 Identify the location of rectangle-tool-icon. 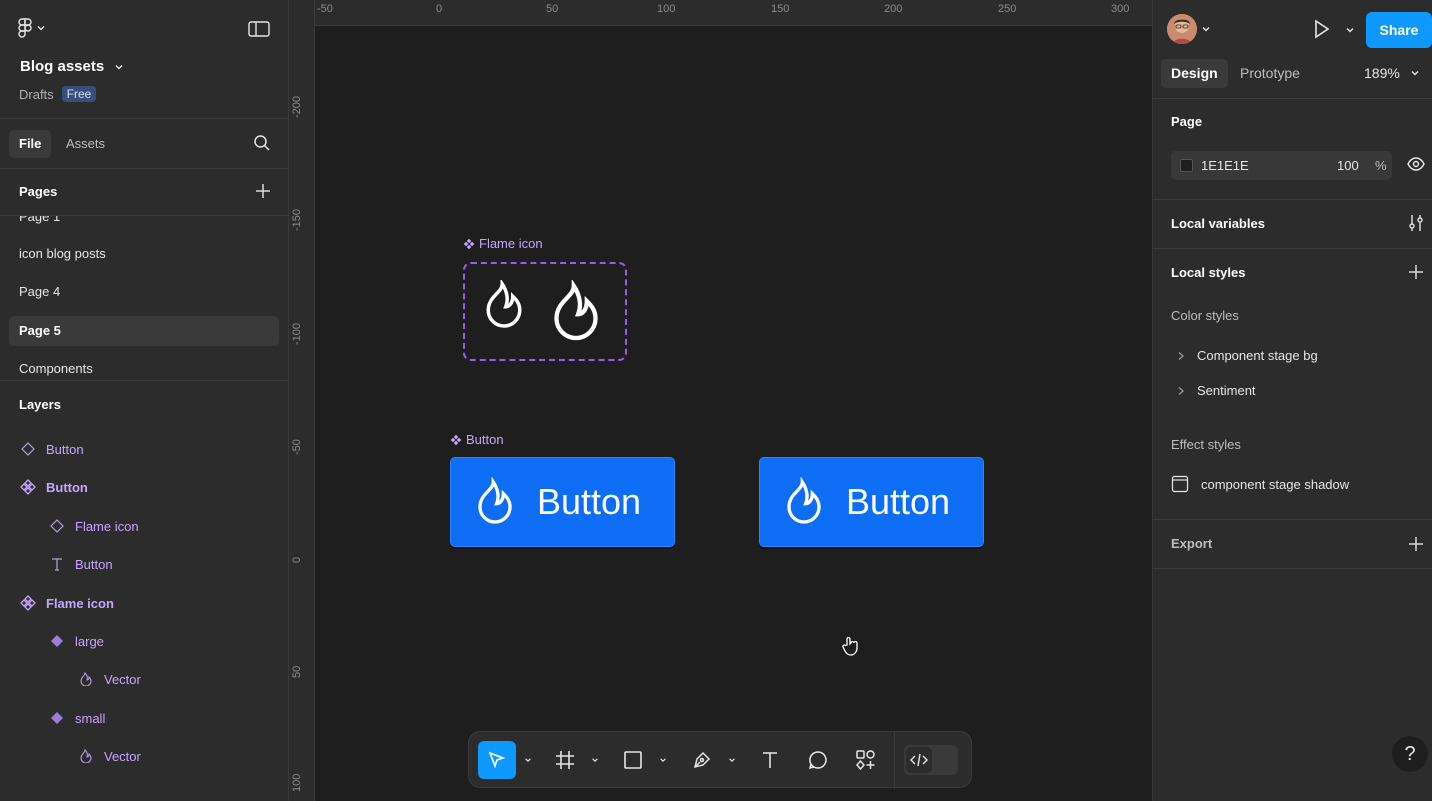
(633, 760).